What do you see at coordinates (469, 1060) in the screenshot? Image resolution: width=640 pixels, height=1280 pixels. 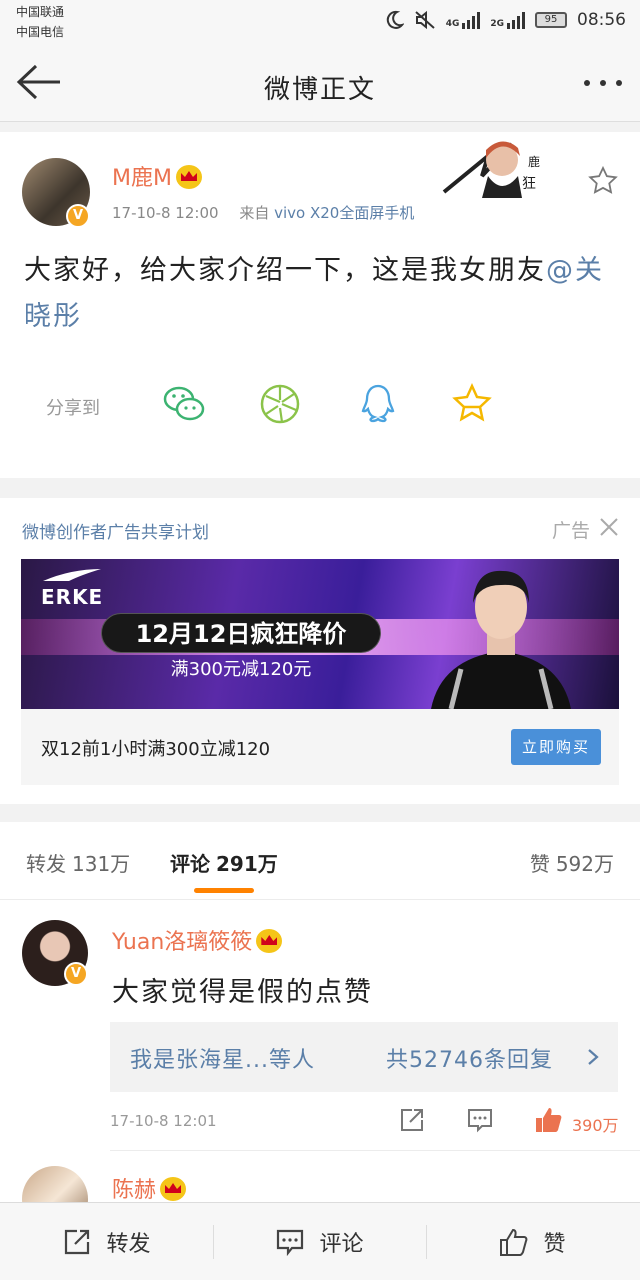 I see `replies-count: 共52746条回复` at bounding box center [469, 1060].